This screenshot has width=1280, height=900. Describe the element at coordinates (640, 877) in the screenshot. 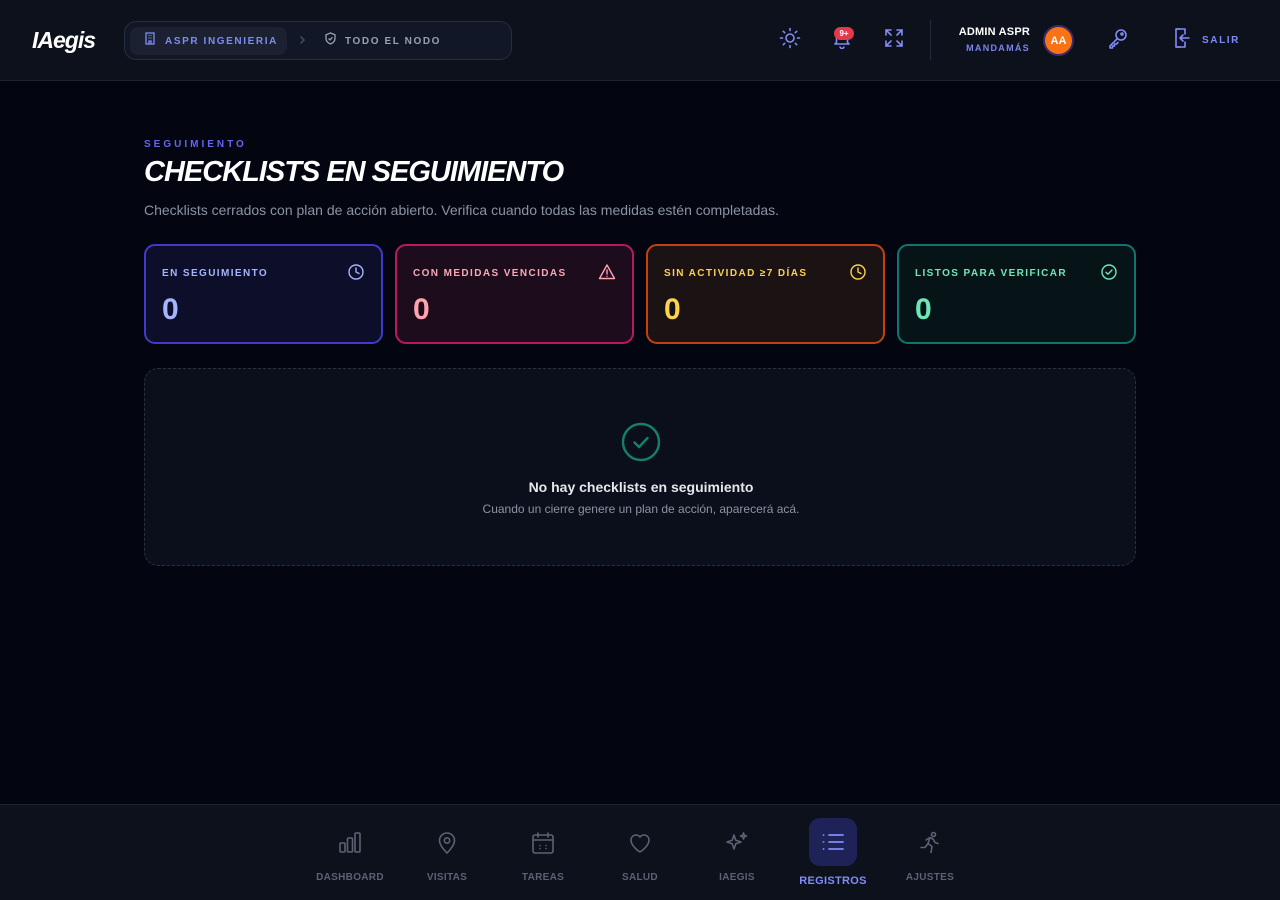

I see `nav-label: SALUD` at that location.